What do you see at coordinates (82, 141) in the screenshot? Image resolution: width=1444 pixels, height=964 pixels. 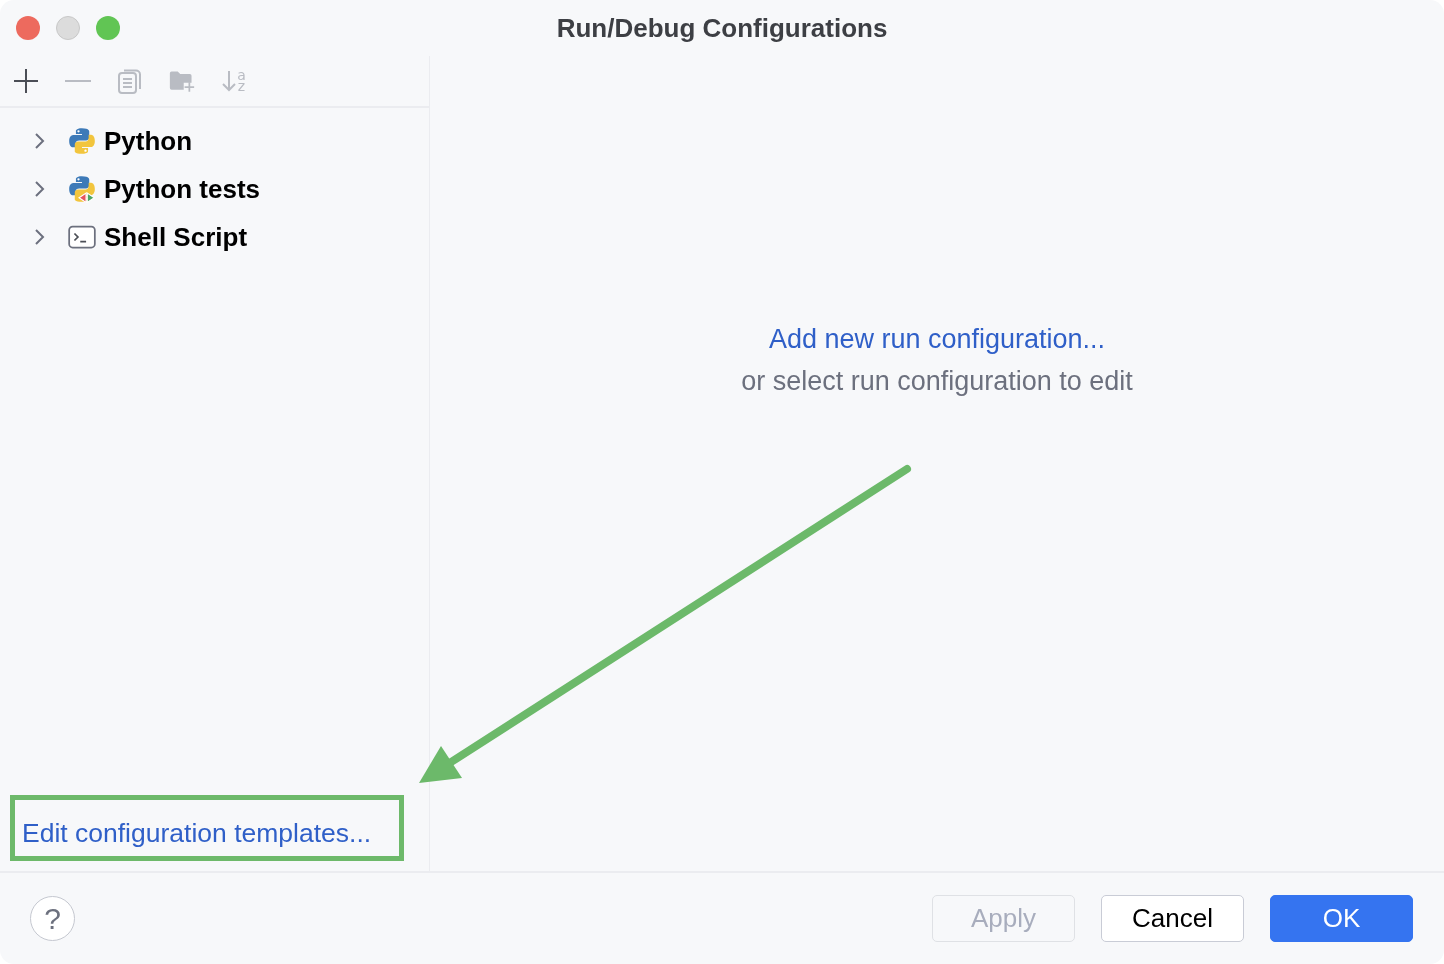 I see `python-icon` at bounding box center [82, 141].